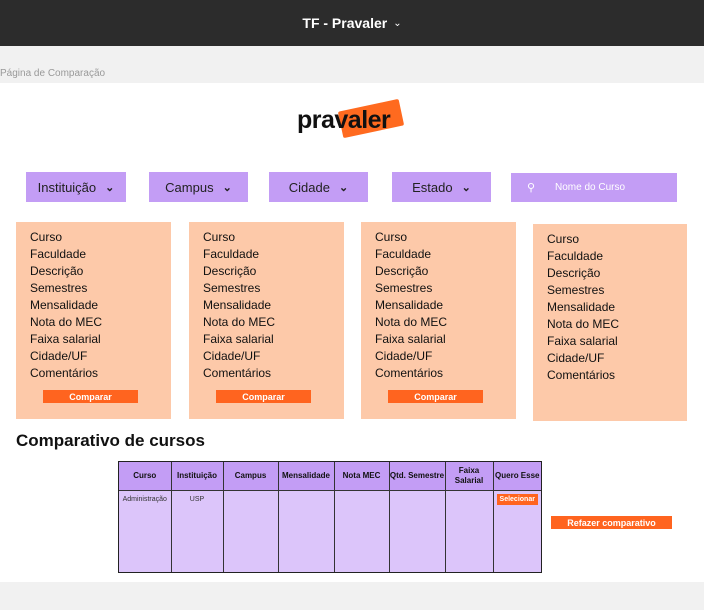 This screenshot has width=704, height=610. What do you see at coordinates (67, 187) in the screenshot?
I see `filter-label: Instituição` at bounding box center [67, 187].